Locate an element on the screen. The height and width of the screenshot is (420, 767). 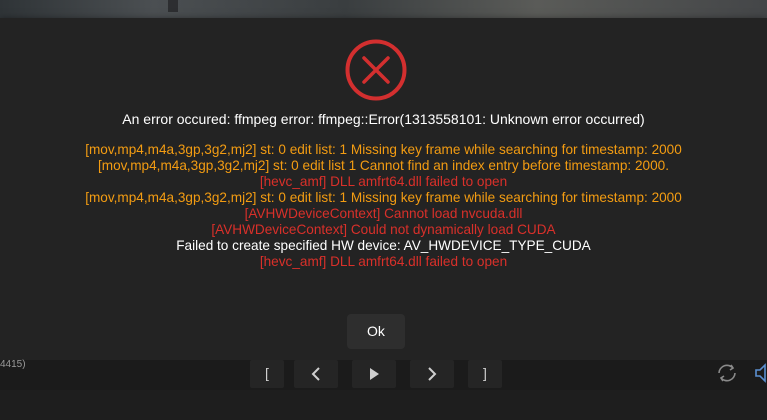
next-frame-button is located at coordinates (432, 374).